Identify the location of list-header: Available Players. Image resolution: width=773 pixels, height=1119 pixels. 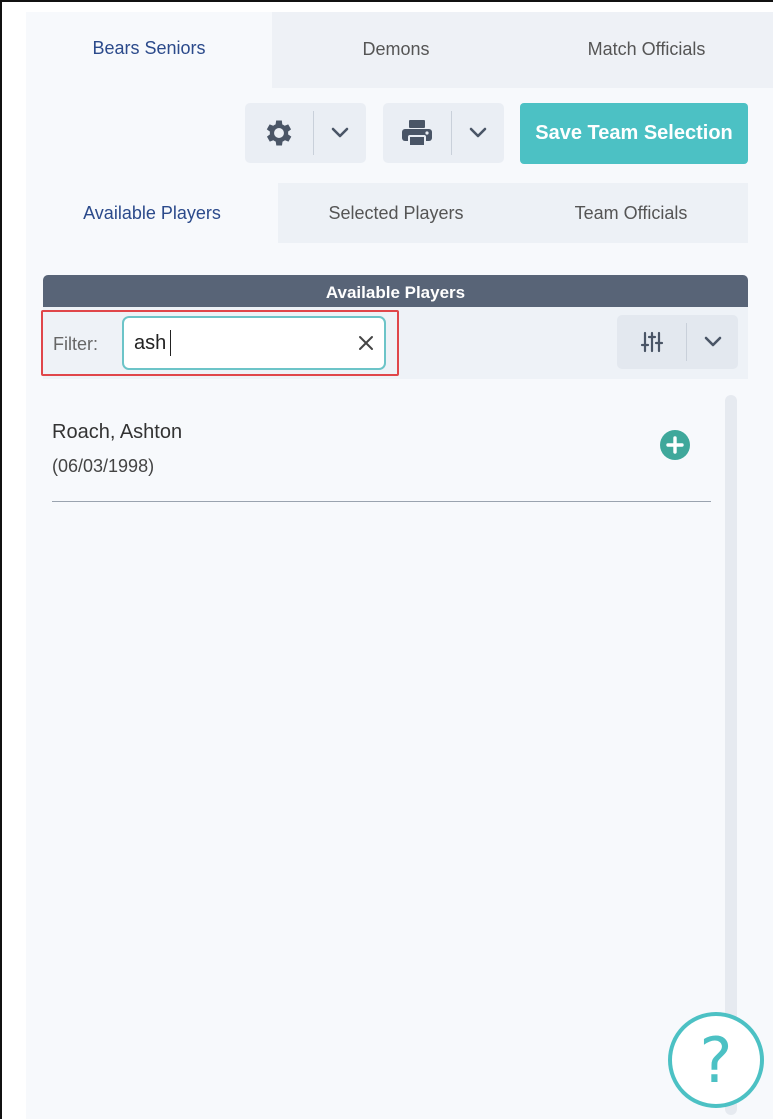
(395, 291).